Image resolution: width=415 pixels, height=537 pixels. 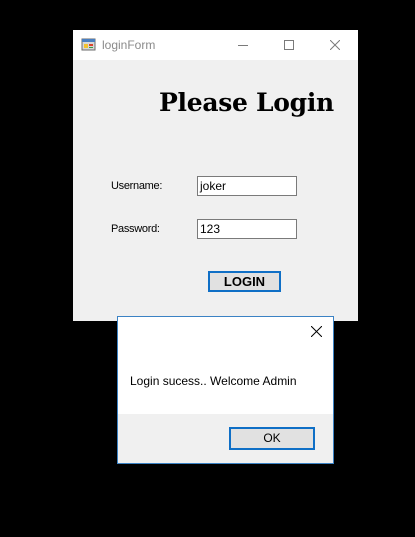 I want to click on dialog-message: Login sucess.. Welcome Admin, so click(x=213, y=381).